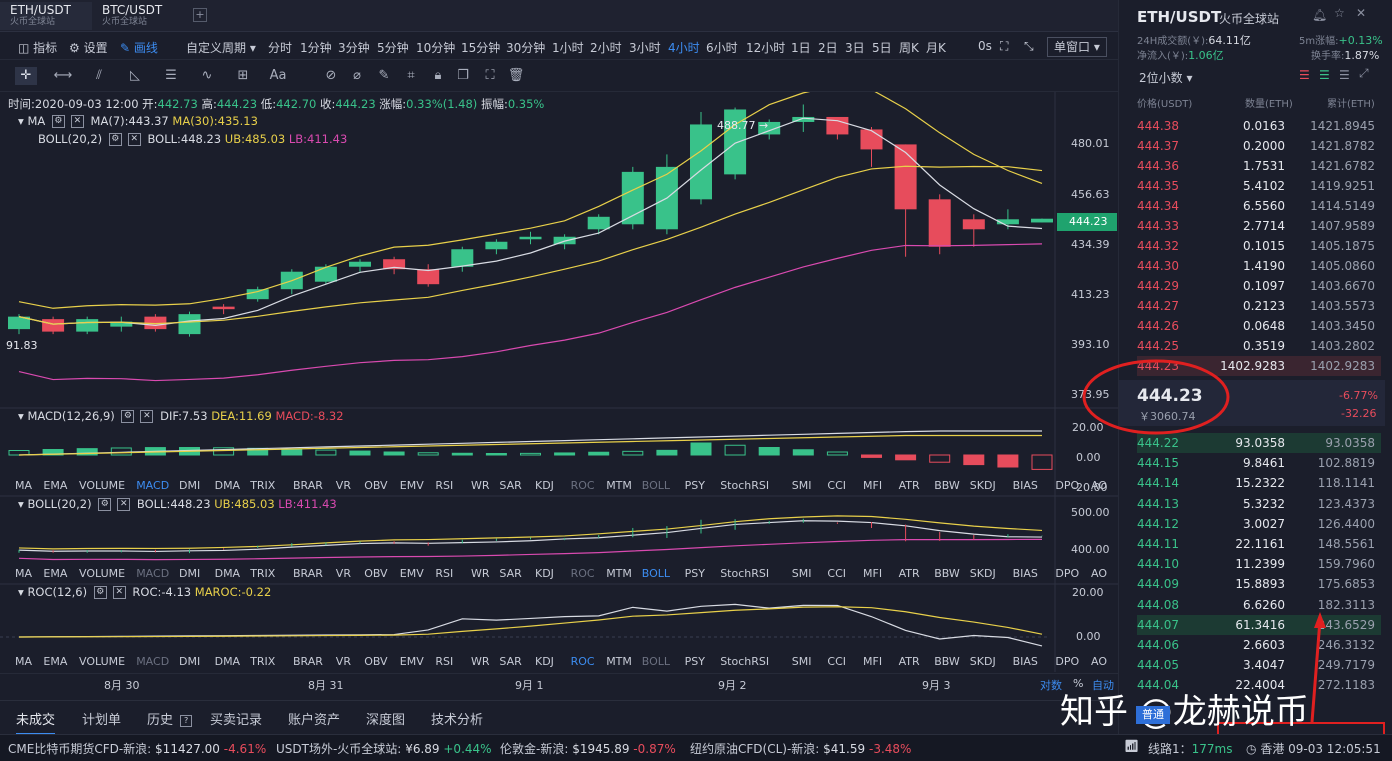  I want to click on custom-period-dropdown: 自定义周期 ▾, so click(221, 47).